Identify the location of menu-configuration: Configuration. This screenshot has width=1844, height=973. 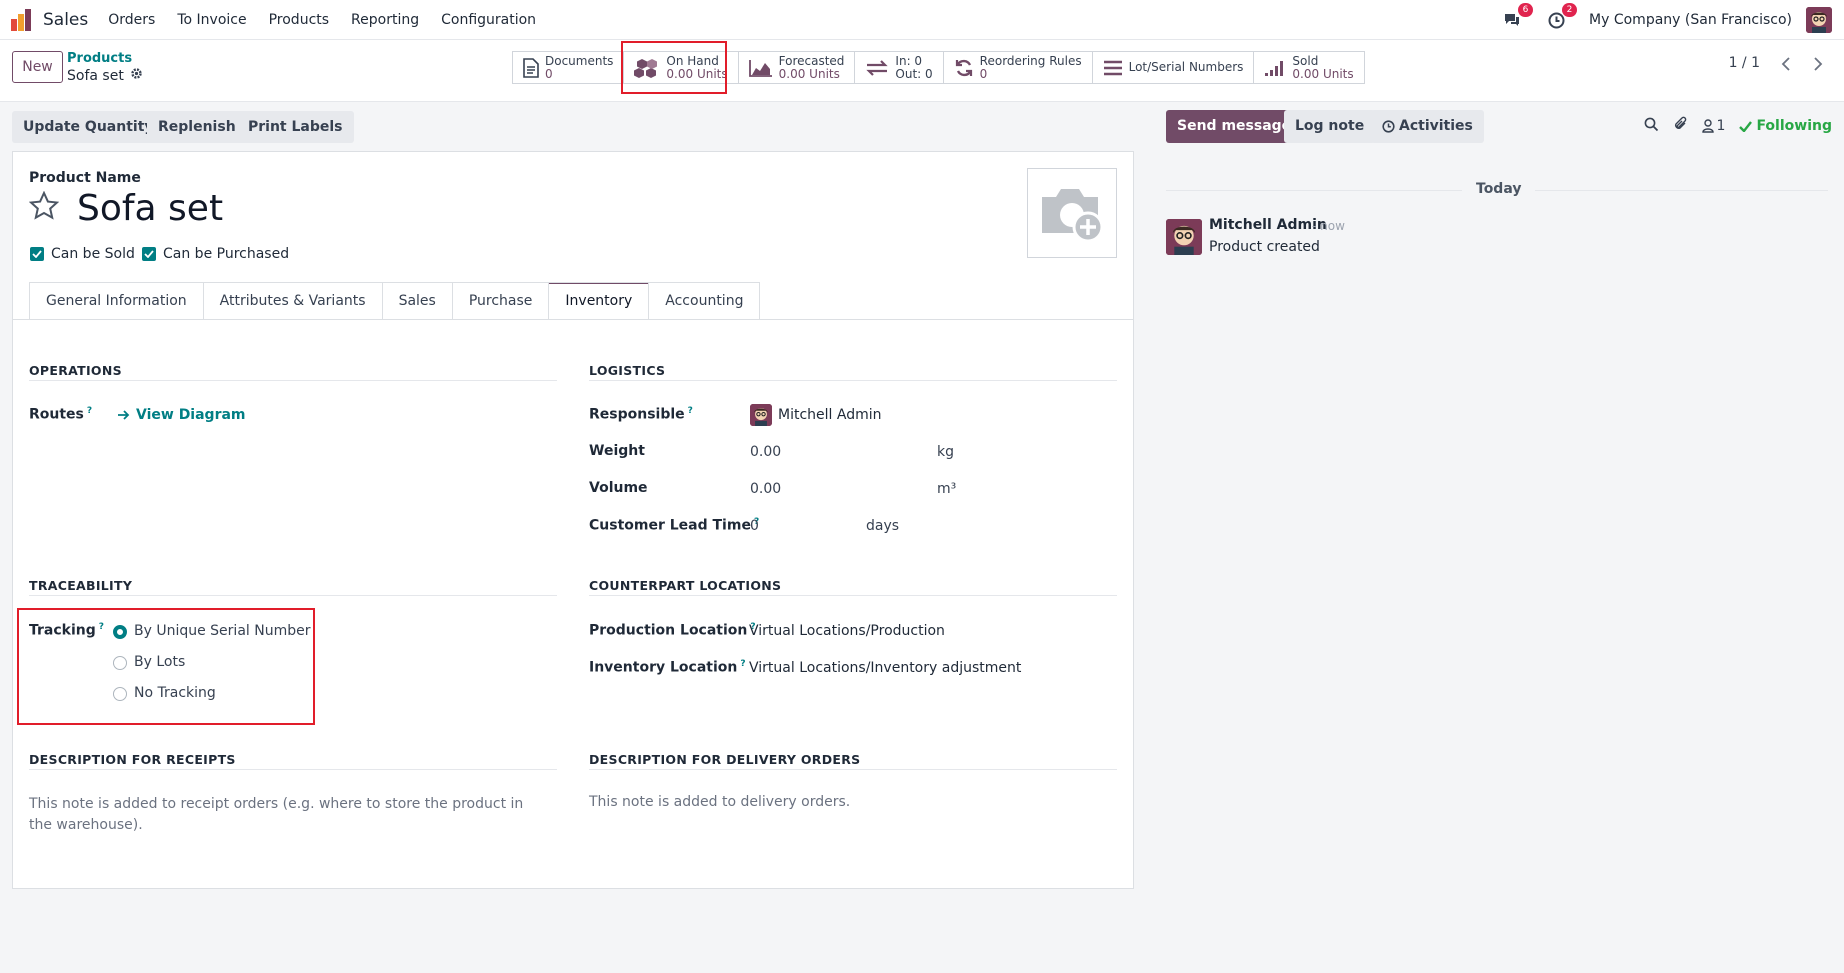
(488, 20).